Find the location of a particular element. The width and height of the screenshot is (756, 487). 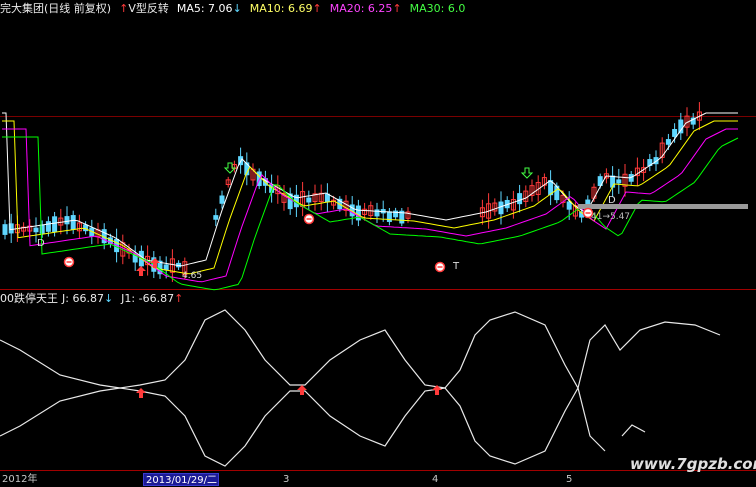

support-bar is located at coordinates (663, 206).